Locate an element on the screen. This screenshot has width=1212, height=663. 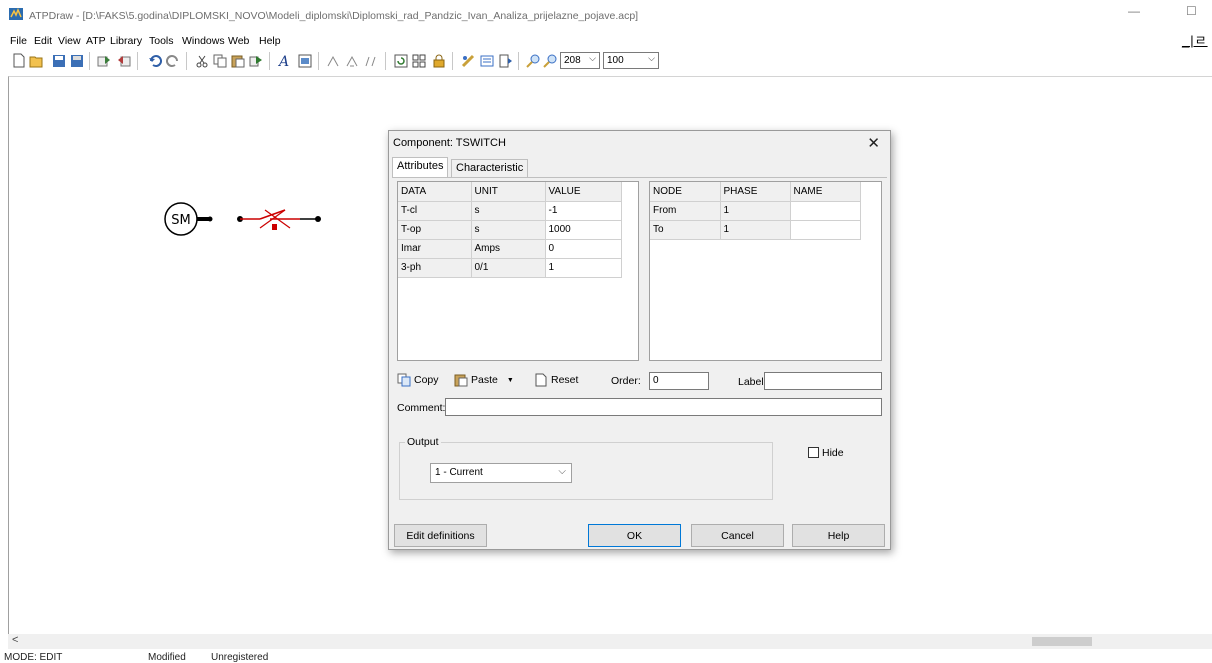
menu-view: View is located at coordinates (69, 39).